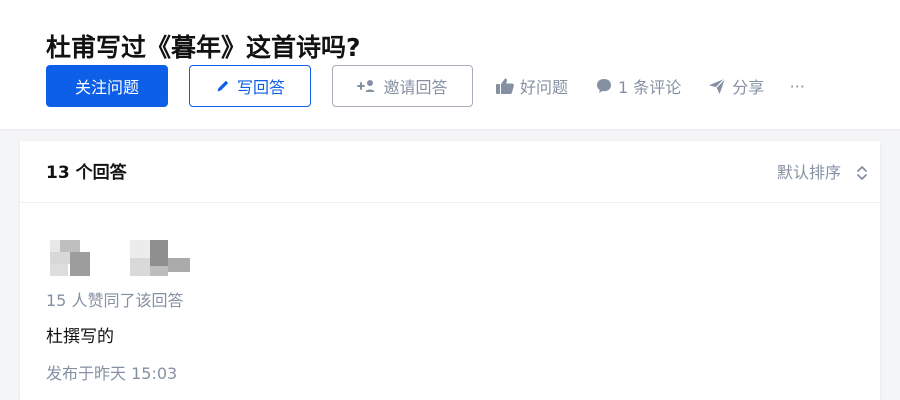 The height and width of the screenshot is (400, 900). What do you see at coordinates (260, 88) in the screenshot?
I see `write-answer-label: 写回答` at bounding box center [260, 88].